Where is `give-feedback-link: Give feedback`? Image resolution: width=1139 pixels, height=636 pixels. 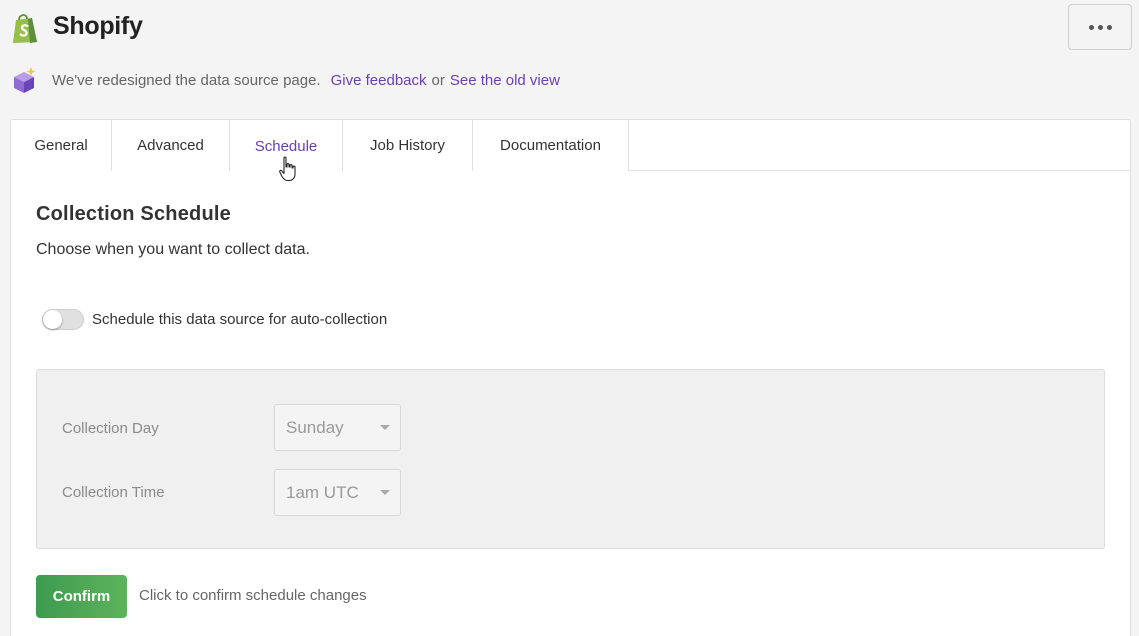 give-feedback-link: Give feedback is located at coordinates (379, 80).